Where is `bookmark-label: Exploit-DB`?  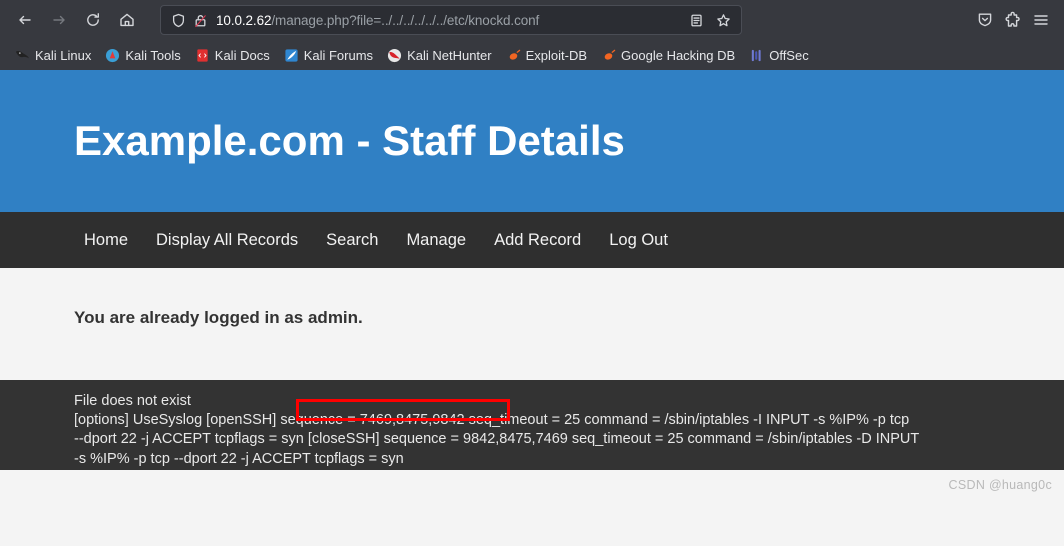
bookmark-label: Exploit-DB is located at coordinates (556, 55).